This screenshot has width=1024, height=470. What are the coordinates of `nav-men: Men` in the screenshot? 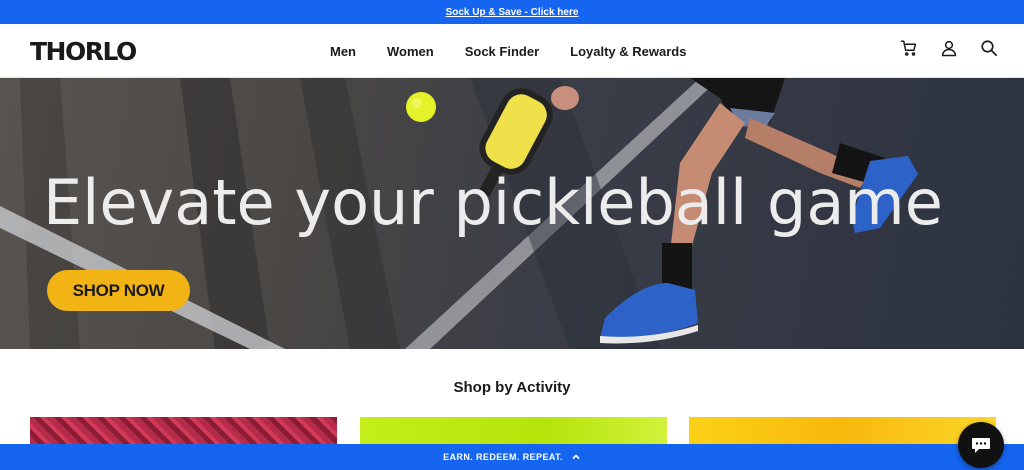 It's located at (343, 51).